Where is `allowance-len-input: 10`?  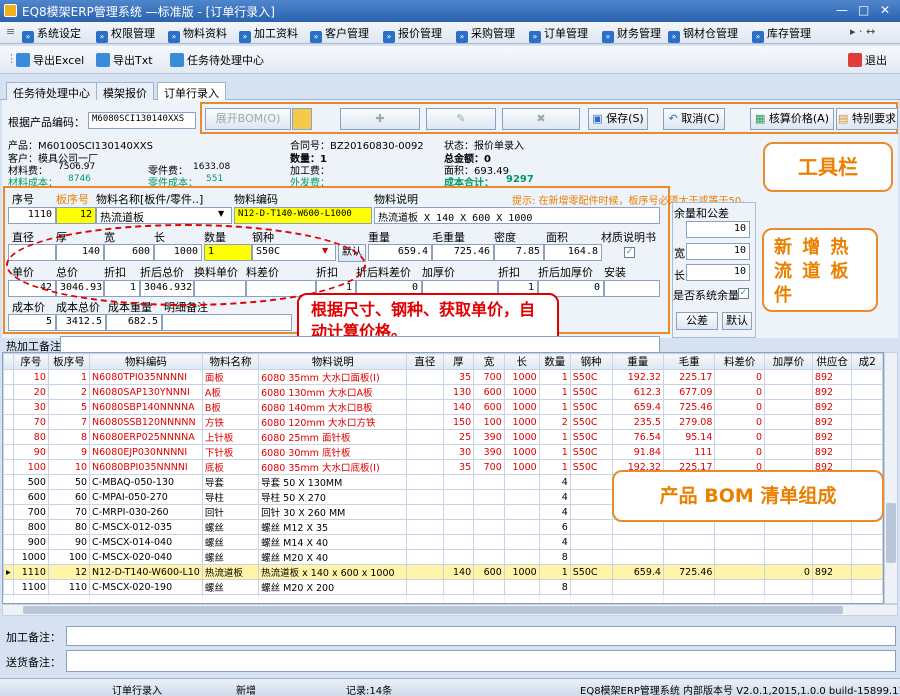
allowance-len-input: 10 is located at coordinates (718, 272).